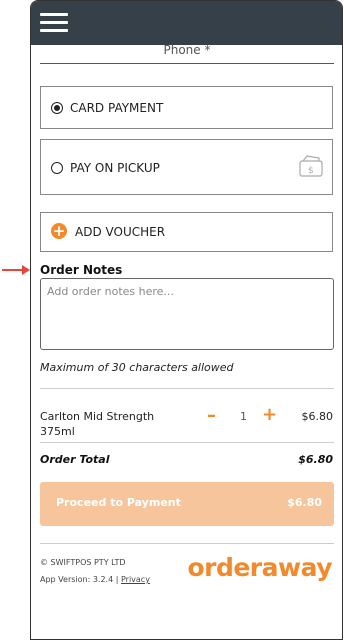 This screenshot has width=344, height=642. I want to click on pay-on-pickup-label: PAY ON PICKUP, so click(115, 168).